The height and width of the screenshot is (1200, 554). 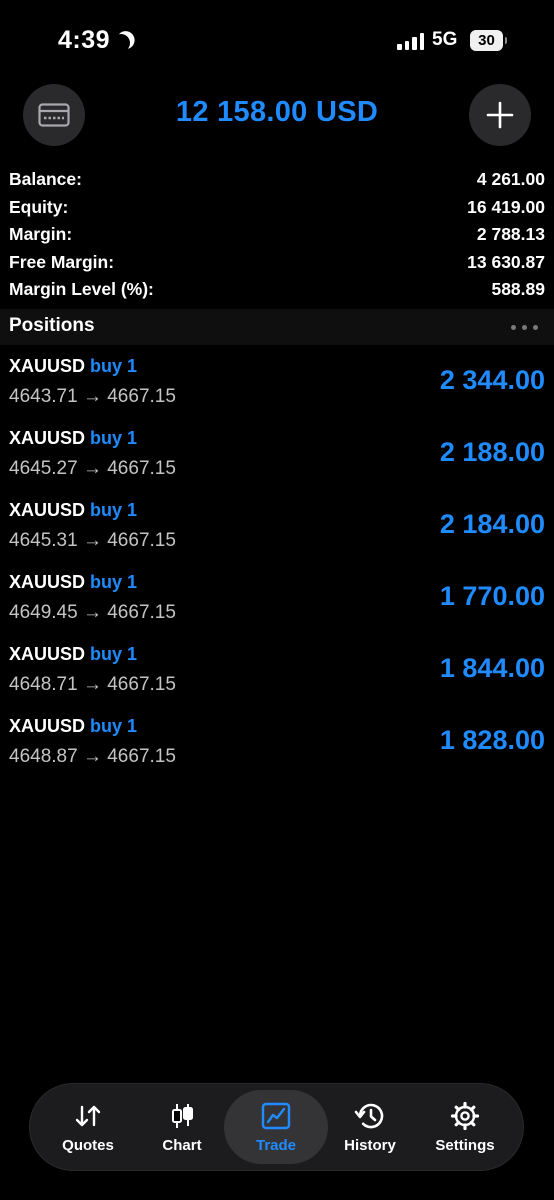 I want to click on account-value: 2 788.13, so click(x=510, y=234).